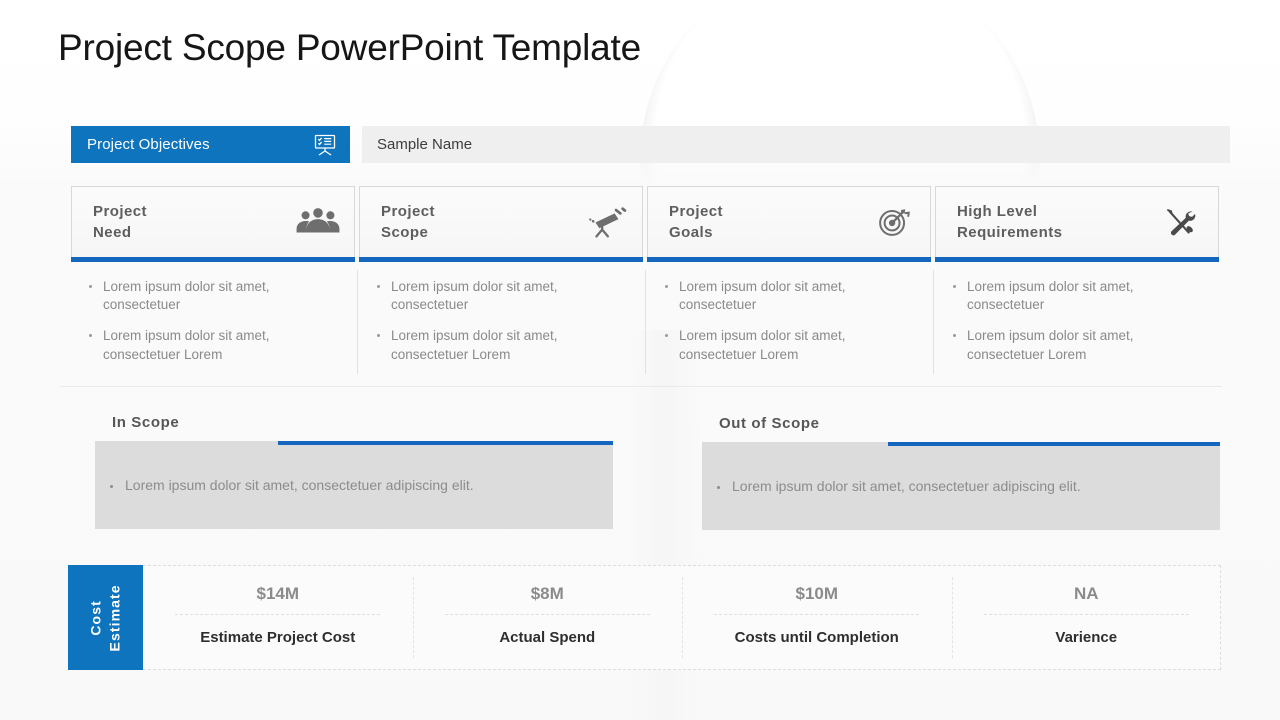 The height and width of the screenshot is (720, 1280). What do you see at coordinates (796, 144) in the screenshot?
I see `sample-name-field: Sample Name` at bounding box center [796, 144].